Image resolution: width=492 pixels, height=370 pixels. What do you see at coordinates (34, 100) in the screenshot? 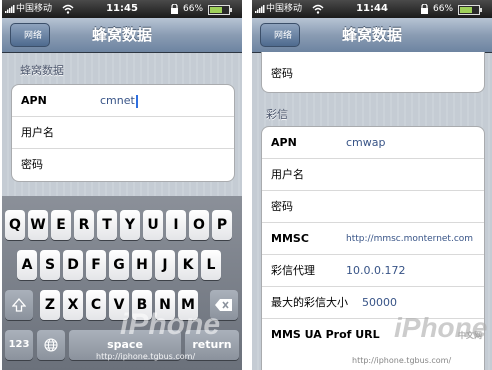
I see `apn-label: APN` at bounding box center [34, 100].